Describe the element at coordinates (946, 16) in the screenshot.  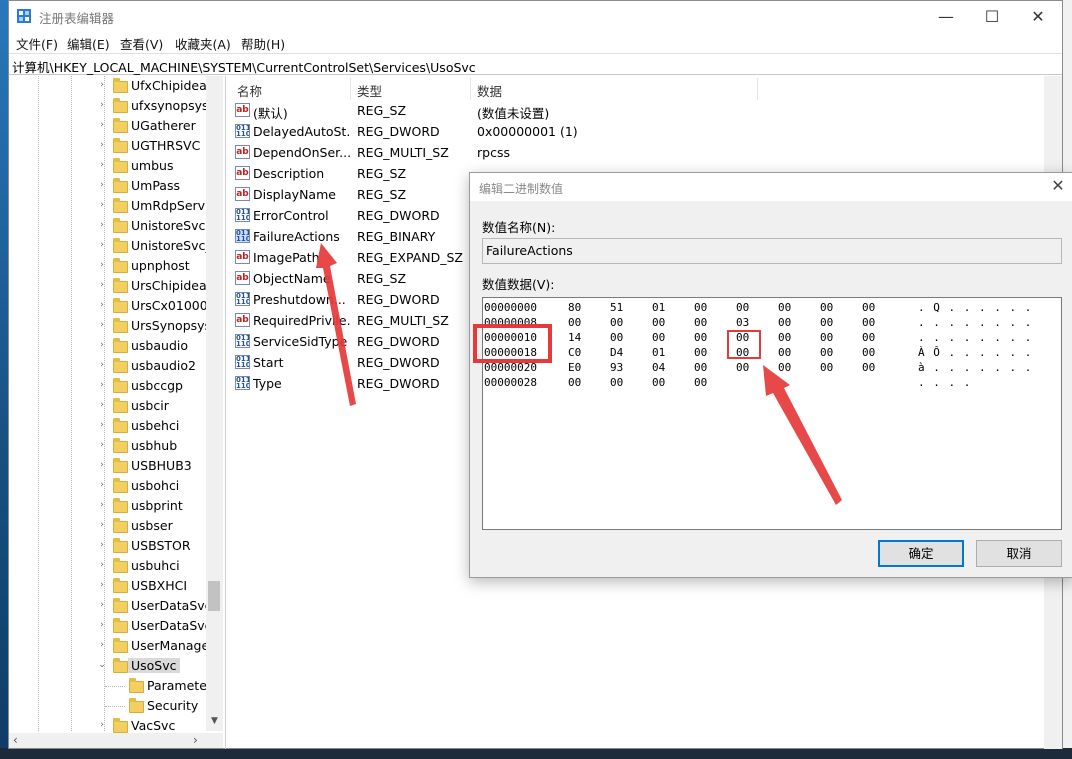
I see `minimize-button: —` at that location.